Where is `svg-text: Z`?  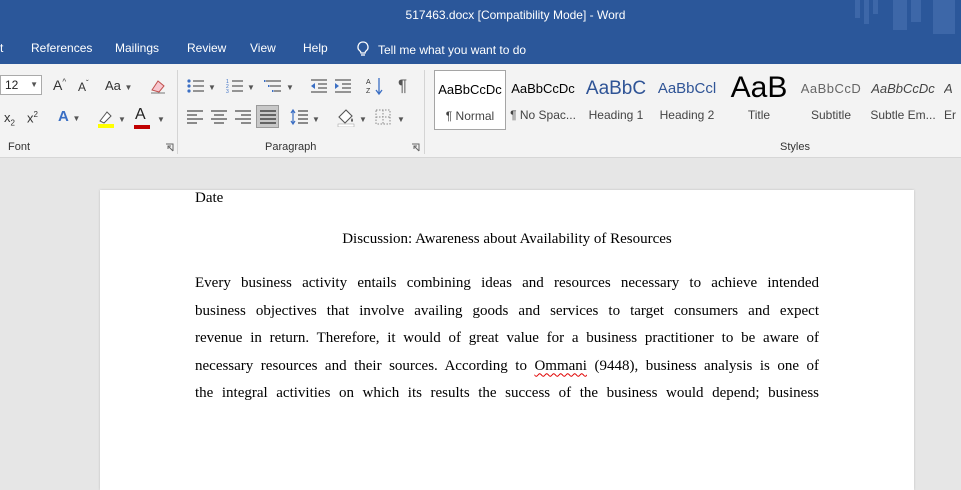 svg-text: Z is located at coordinates (368, 91).